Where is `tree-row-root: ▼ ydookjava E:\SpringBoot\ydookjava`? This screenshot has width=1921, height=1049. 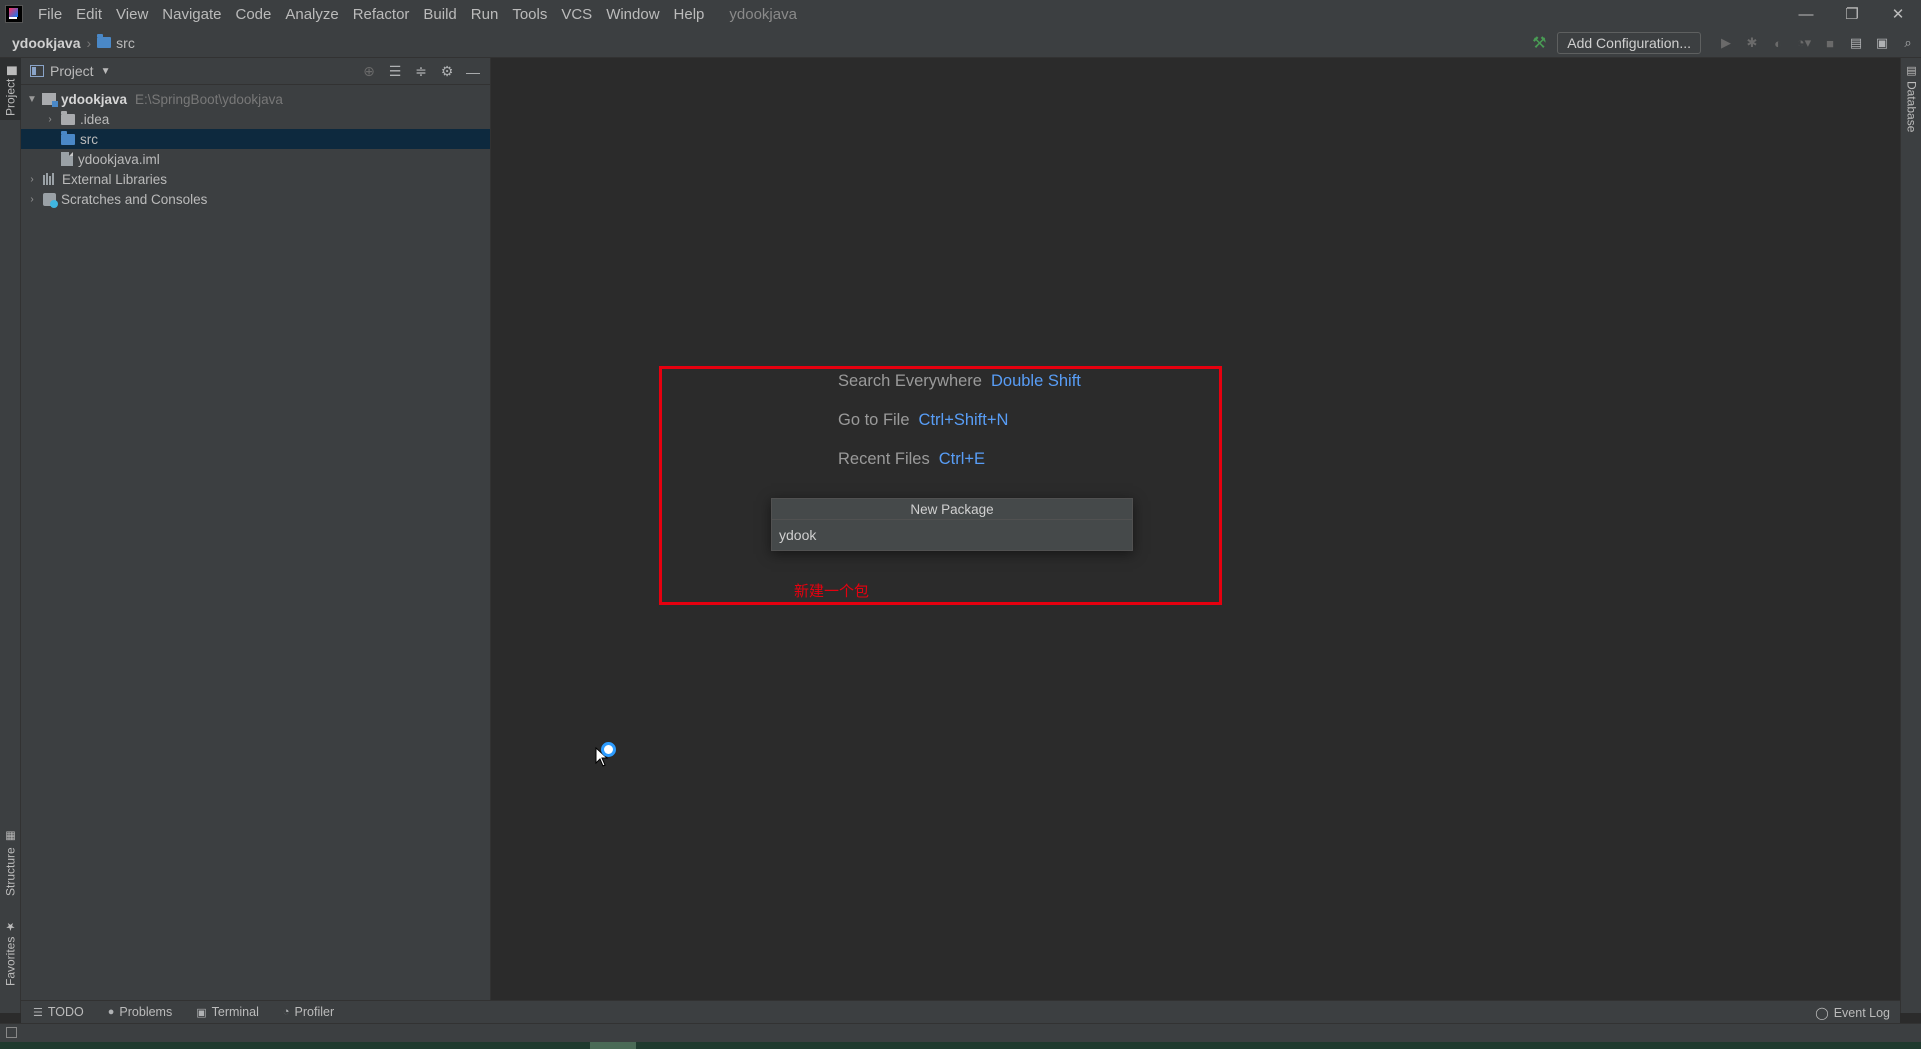
tree-row-root: ▼ ydookjava E:\SpringBoot\ydookjava is located at coordinates (255, 99).